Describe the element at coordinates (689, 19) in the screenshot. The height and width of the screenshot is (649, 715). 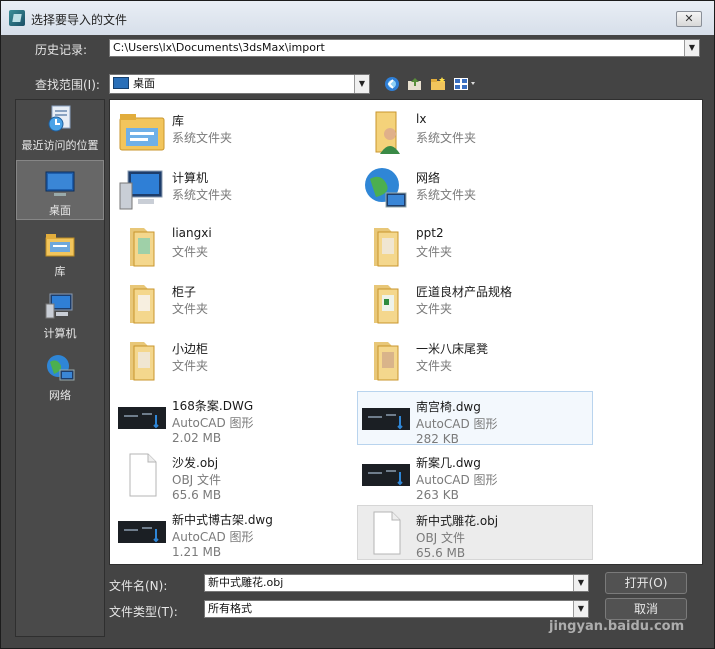
I see `close-button: ✕` at that location.